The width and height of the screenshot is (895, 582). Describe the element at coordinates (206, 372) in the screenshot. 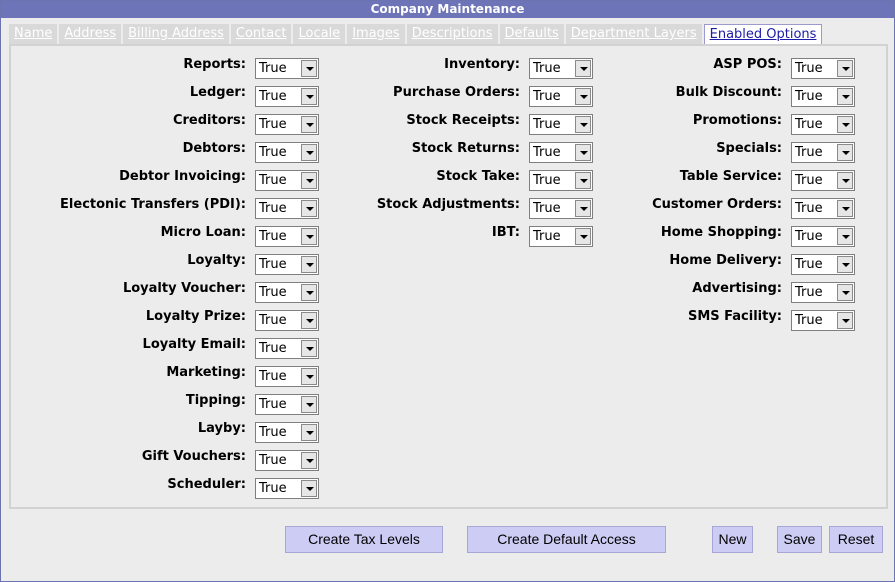

I see `option-label-marketing: Marketing:` at that location.